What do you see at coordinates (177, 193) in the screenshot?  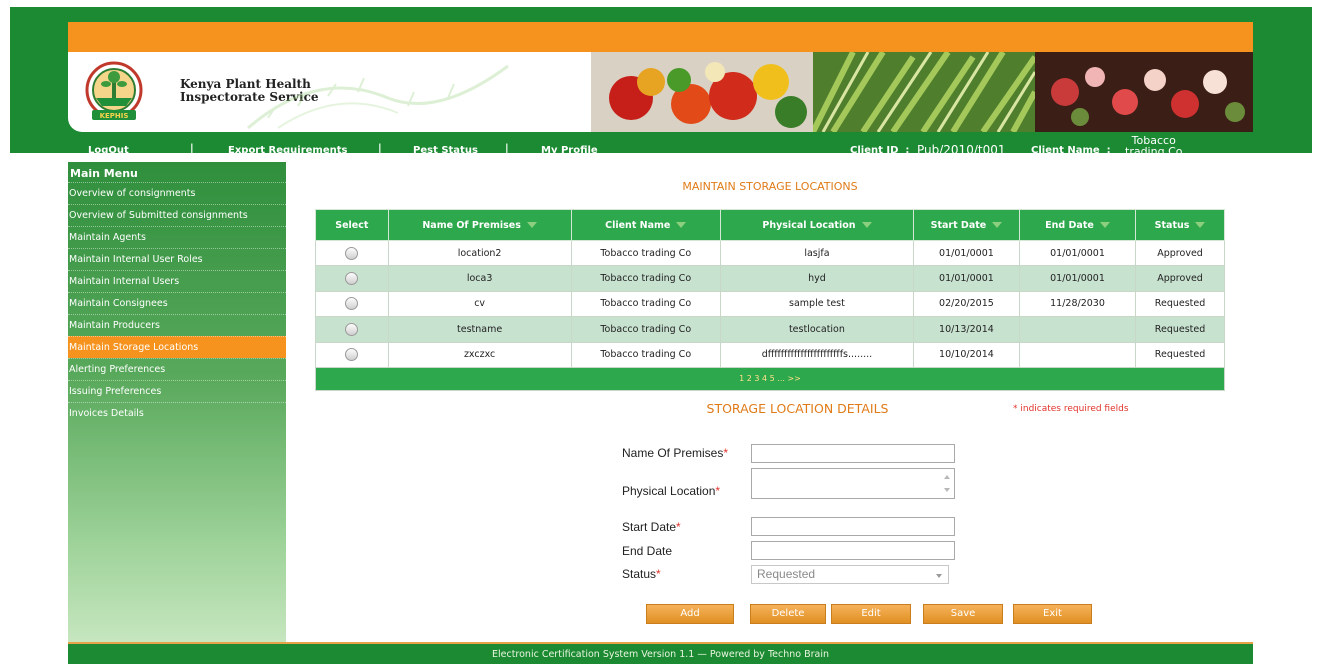 I see `sidebar-item: Overview of consignments` at bounding box center [177, 193].